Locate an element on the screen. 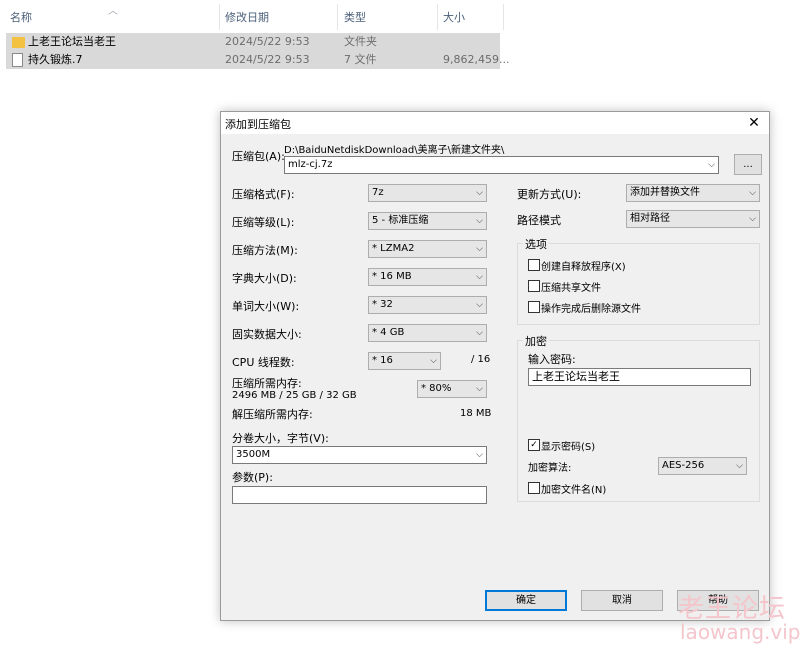  split-combo: 3500M ⌵ is located at coordinates (359, 455).